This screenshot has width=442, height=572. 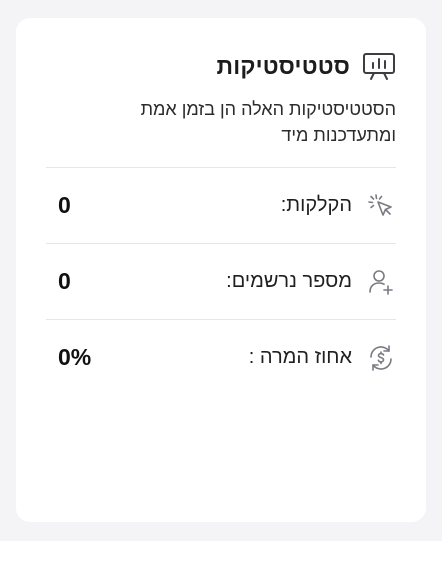 What do you see at coordinates (316, 205) in the screenshot?
I see `stat-label-clicks: הקלקות:` at bounding box center [316, 205].